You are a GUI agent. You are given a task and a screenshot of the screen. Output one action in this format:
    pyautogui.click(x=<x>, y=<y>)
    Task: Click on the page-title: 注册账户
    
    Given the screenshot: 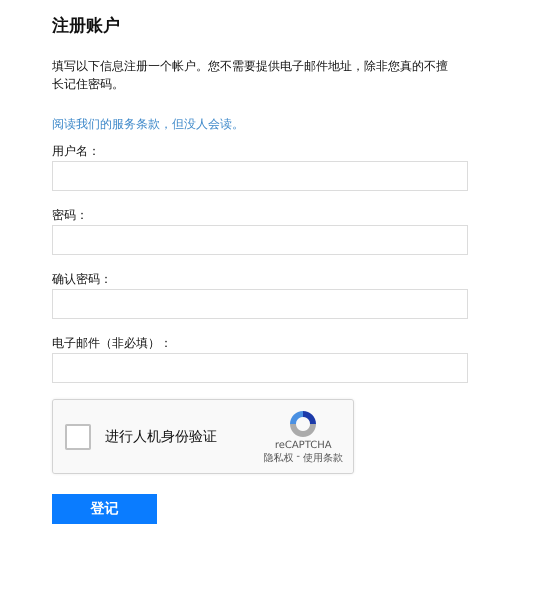 What is the action you would take?
    pyautogui.click(x=86, y=26)
    